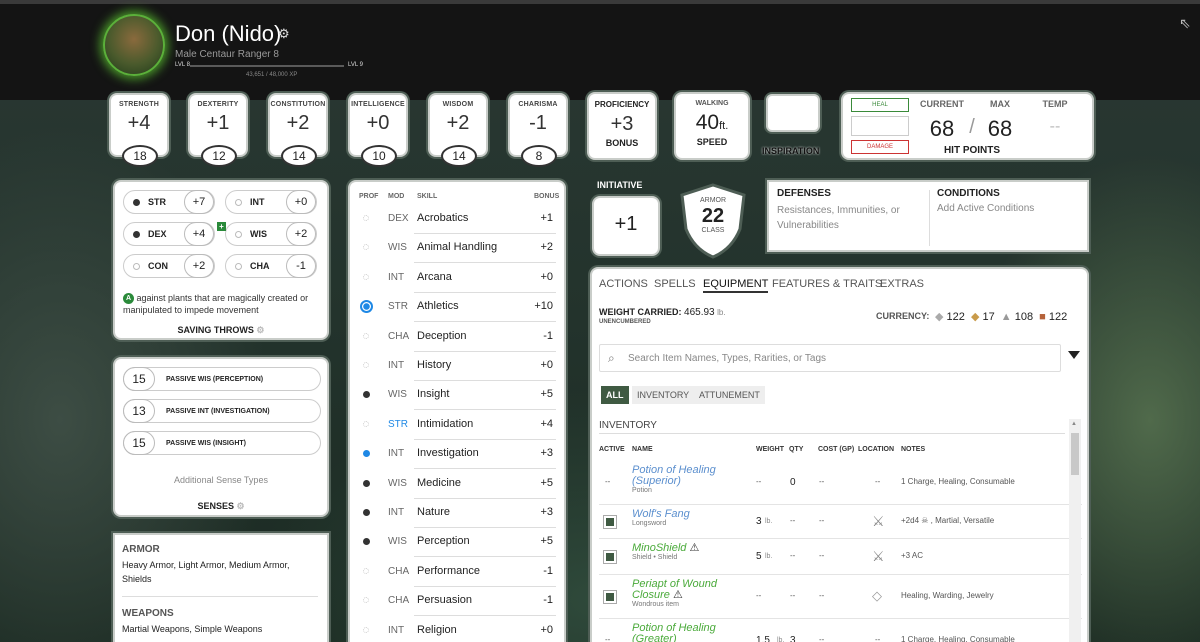 Image resolution: width=1200 pixels, height=642 pixels. I want to click on proficiency-title: PROFICIENCY, so click(622, 104).